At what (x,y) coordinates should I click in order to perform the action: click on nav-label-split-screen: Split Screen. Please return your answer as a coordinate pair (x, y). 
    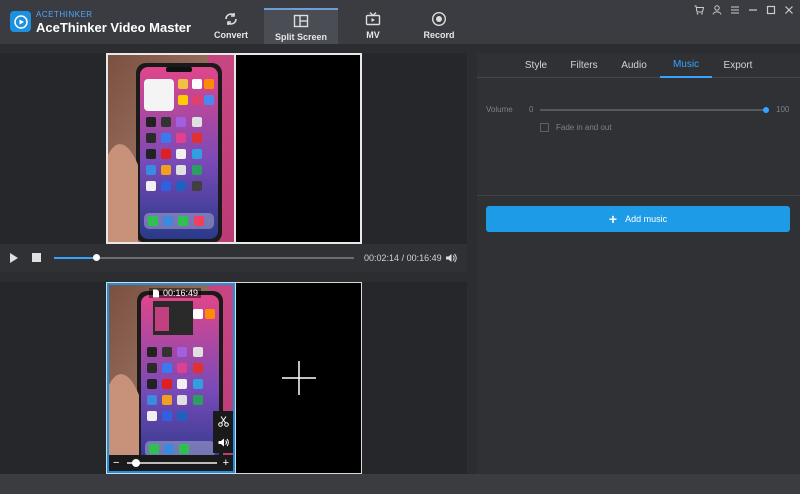
    Looking at the image, I should click on (301, 37).